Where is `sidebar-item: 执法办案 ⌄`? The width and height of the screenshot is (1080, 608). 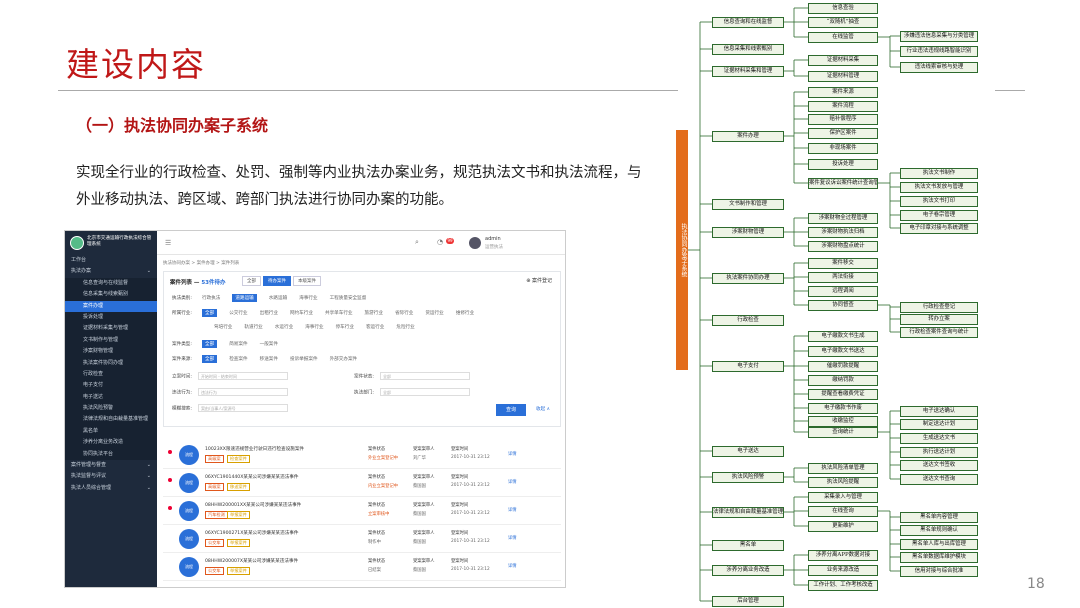
sidebar-item: 执法办案 ⌄ is located at coordinates (111, 271).